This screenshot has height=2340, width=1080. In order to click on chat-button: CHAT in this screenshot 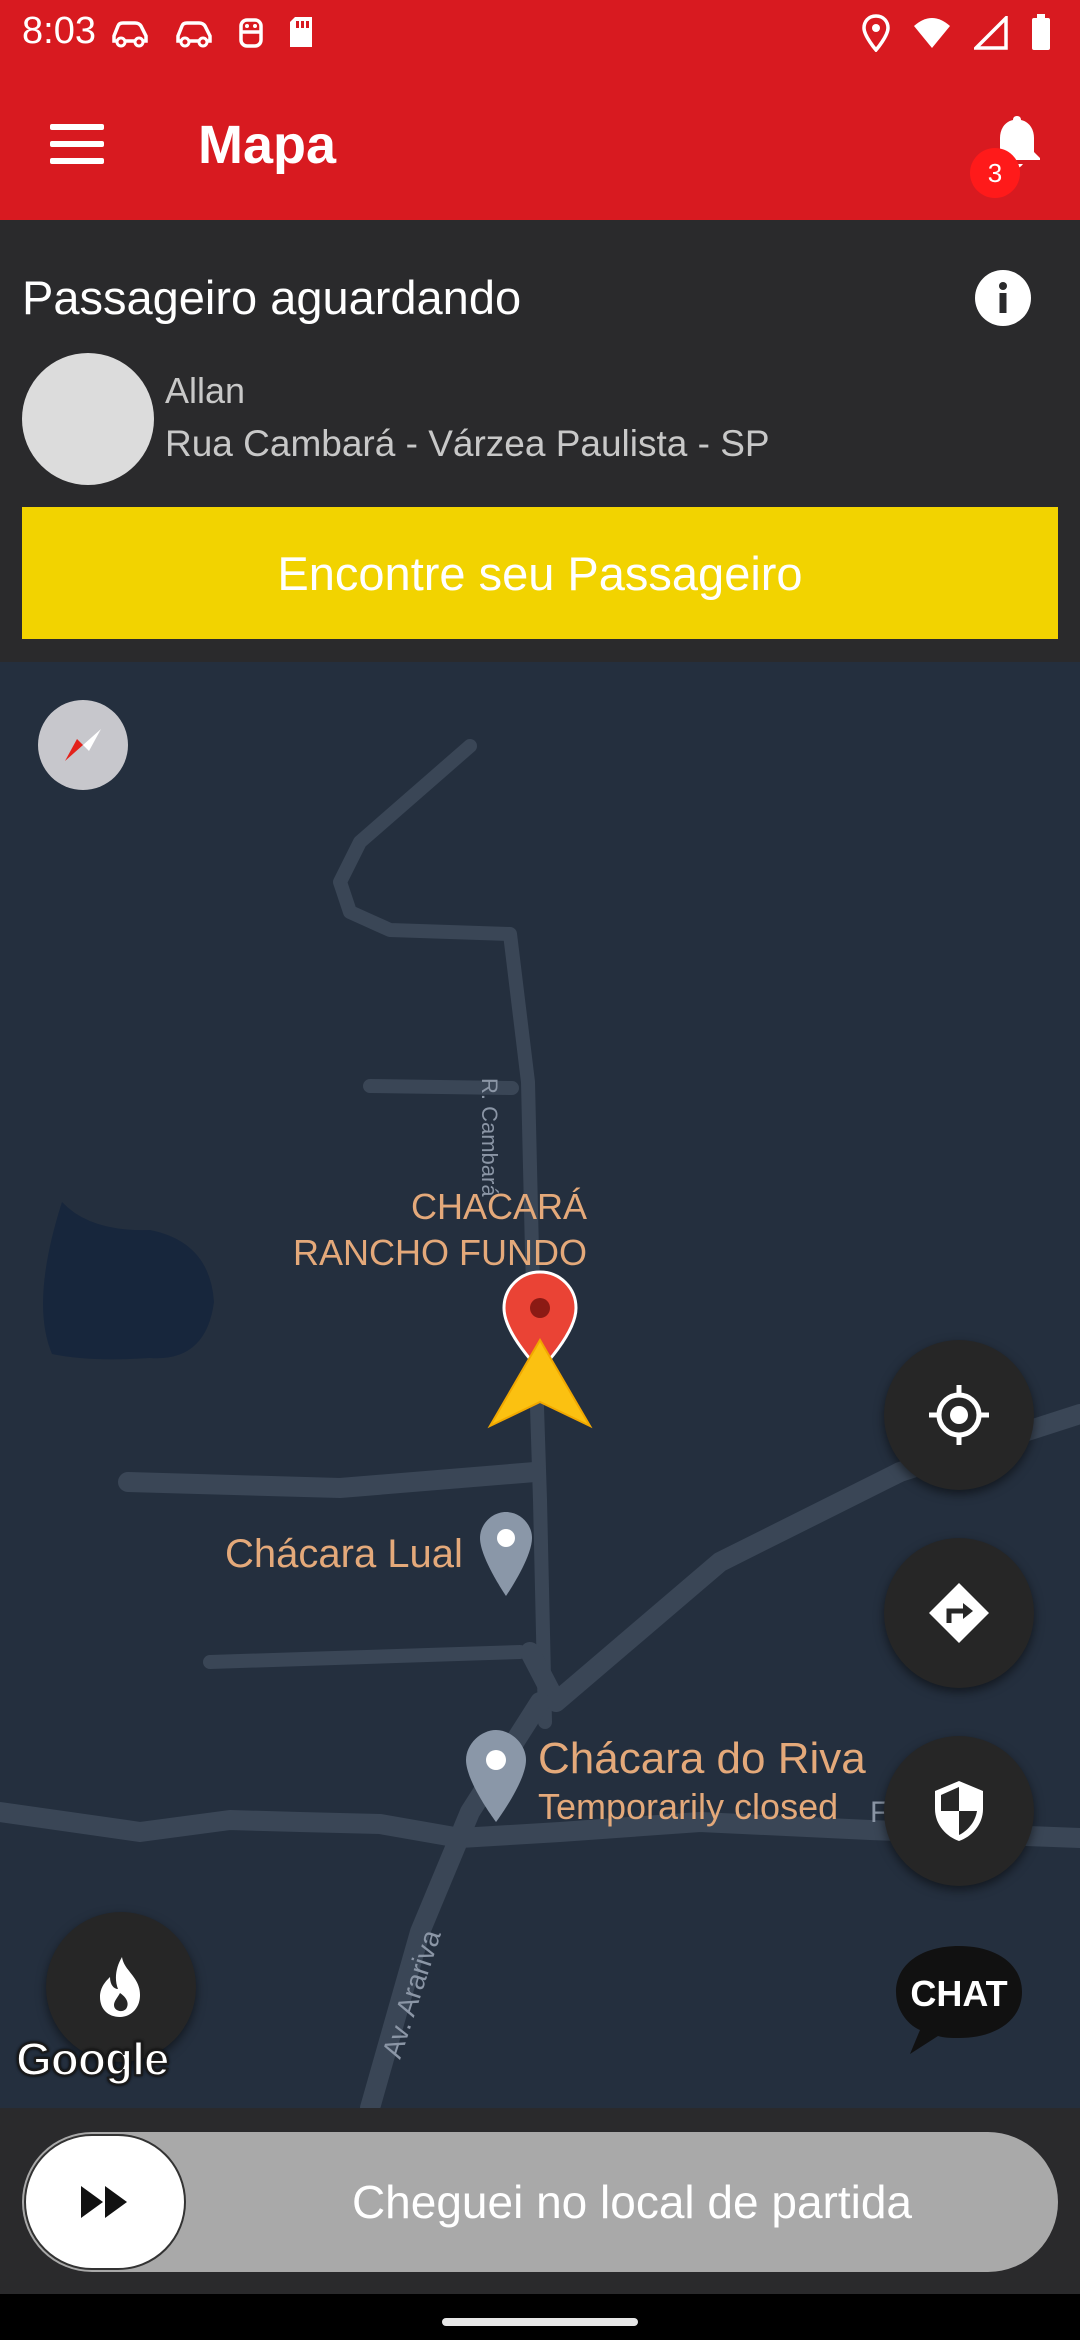, I will do `click(959, 2000)`.